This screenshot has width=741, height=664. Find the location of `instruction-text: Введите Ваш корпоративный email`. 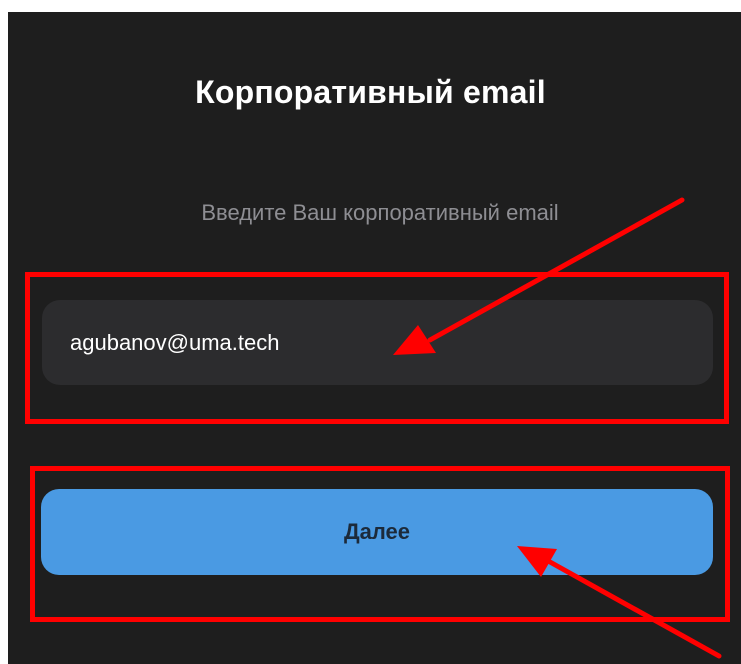

instruction-text: Введите Ваш корпоративный email is located at coordinates (380, 212).